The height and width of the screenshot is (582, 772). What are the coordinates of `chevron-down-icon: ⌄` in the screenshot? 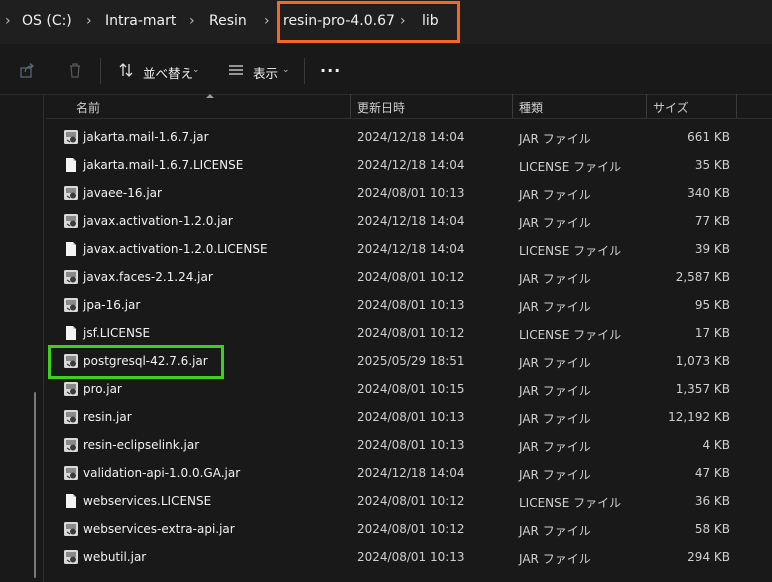 It's located at (196, 70).